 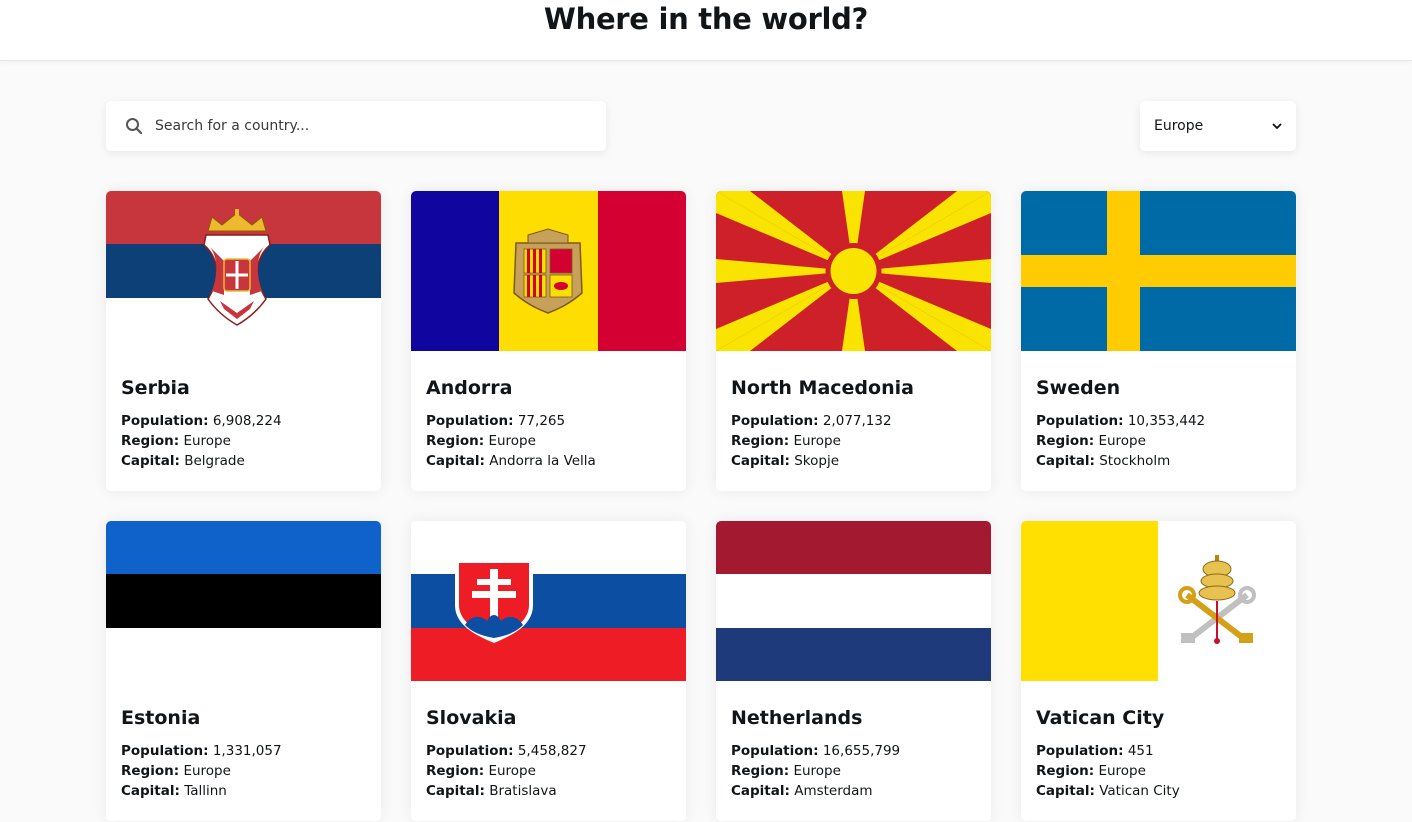 I want to click on population-line: Population: 2,077,132, so click(x=853, y=421).